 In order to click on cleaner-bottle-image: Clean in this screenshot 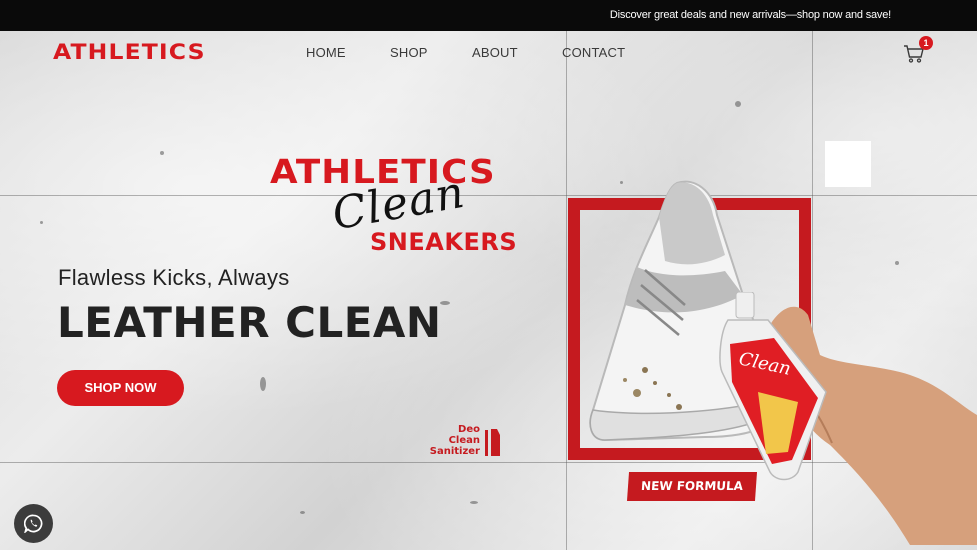, I will do `click(773, 386)`.